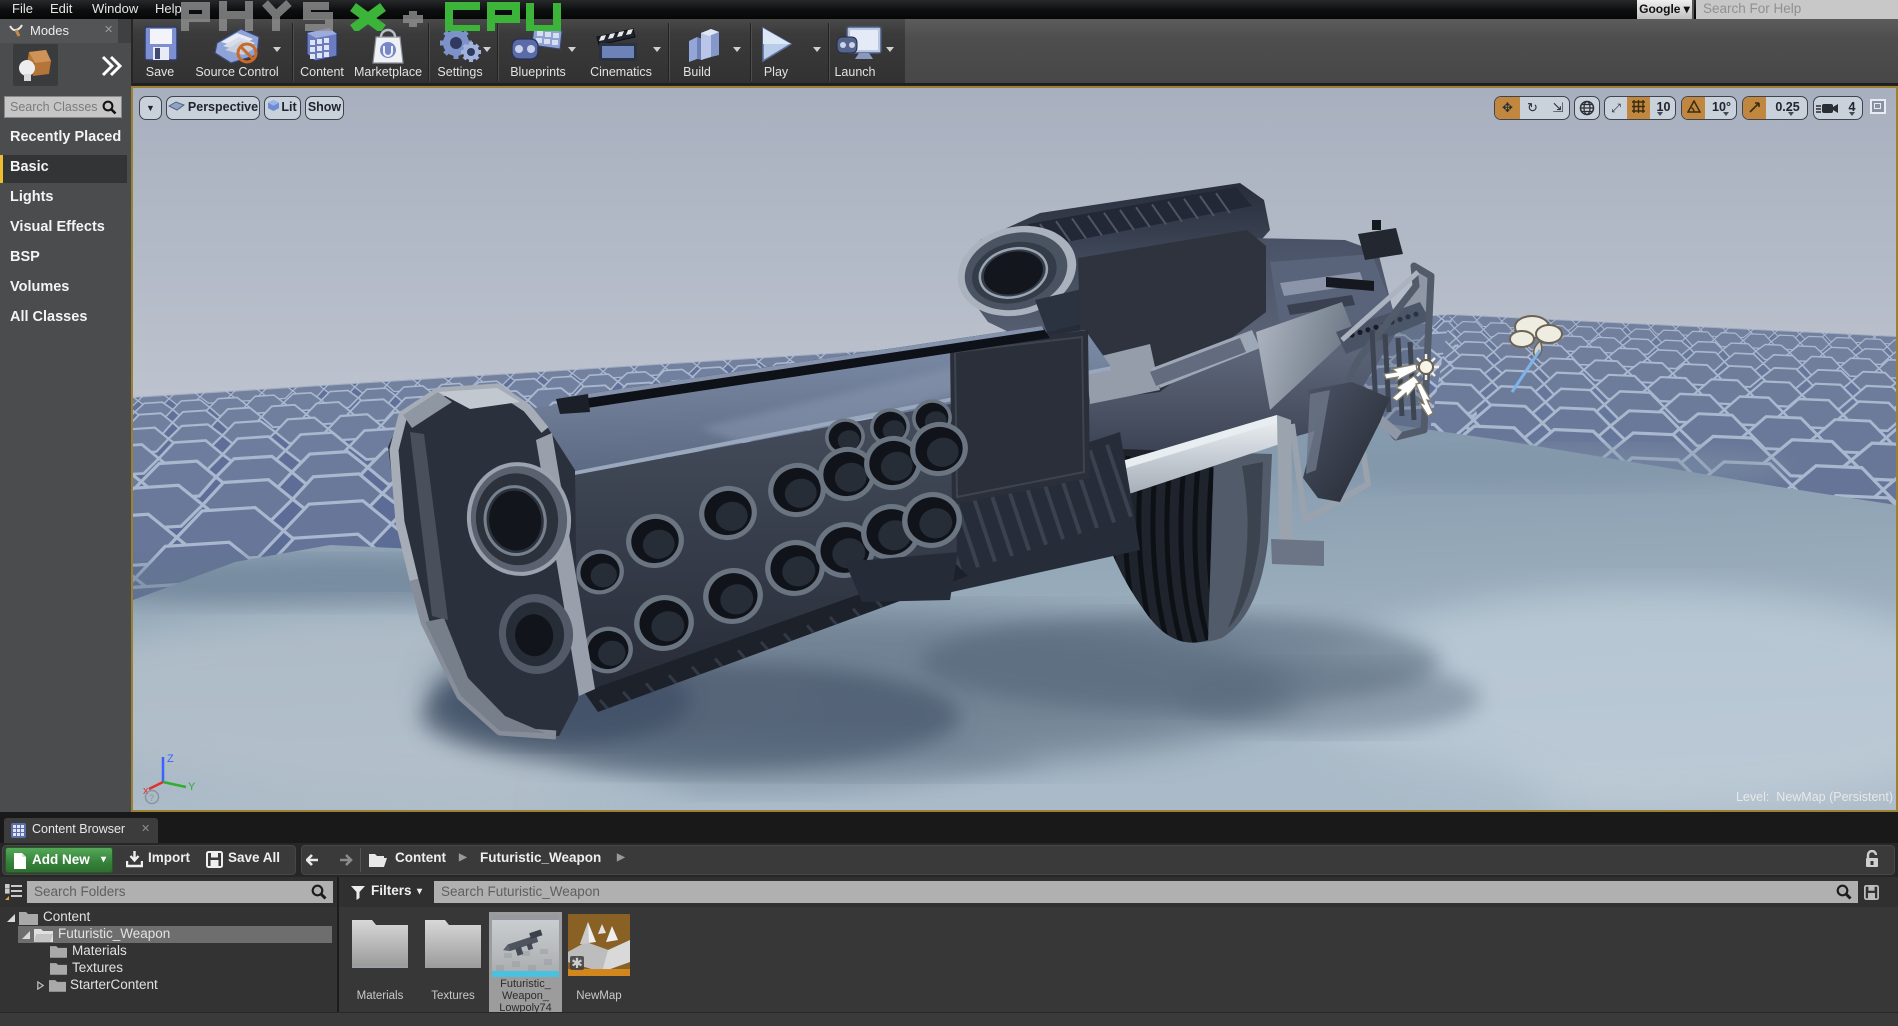 This screenshot has height=1026, width=1898. Describe the element at coordinates (1814, 797) in the screenshot. I see `svg-text: Level: NewMap (Persistent)` at that location.